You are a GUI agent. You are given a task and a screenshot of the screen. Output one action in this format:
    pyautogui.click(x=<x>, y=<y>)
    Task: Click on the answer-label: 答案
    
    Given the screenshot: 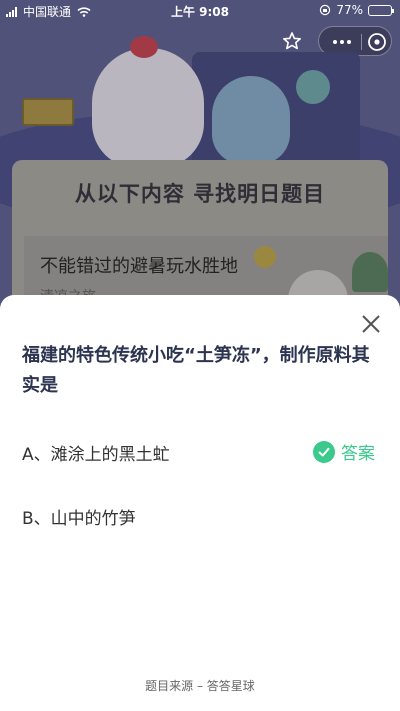 What is the action you would take?
    pyautogui.click(x=358, y=454)
    